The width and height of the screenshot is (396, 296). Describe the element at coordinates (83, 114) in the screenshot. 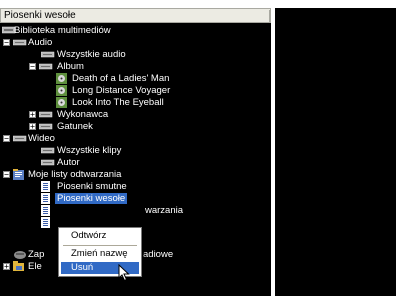

I see `tree-item-label: Wykonawca` at that location.